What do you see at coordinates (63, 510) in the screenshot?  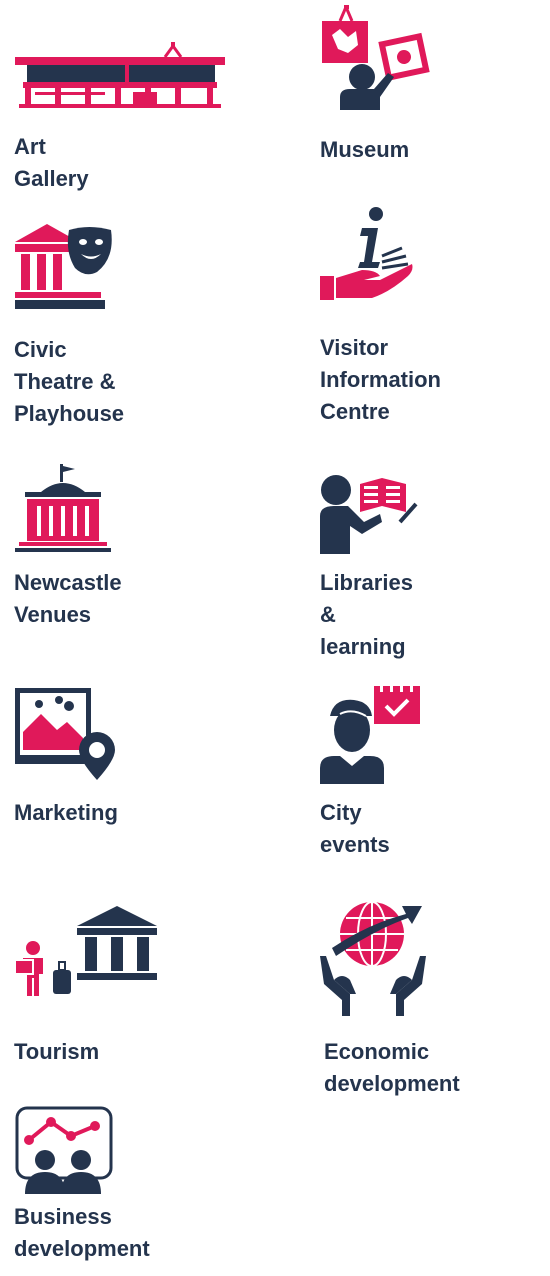 I see `venue-building-icon` at bounding box center [63, 510].